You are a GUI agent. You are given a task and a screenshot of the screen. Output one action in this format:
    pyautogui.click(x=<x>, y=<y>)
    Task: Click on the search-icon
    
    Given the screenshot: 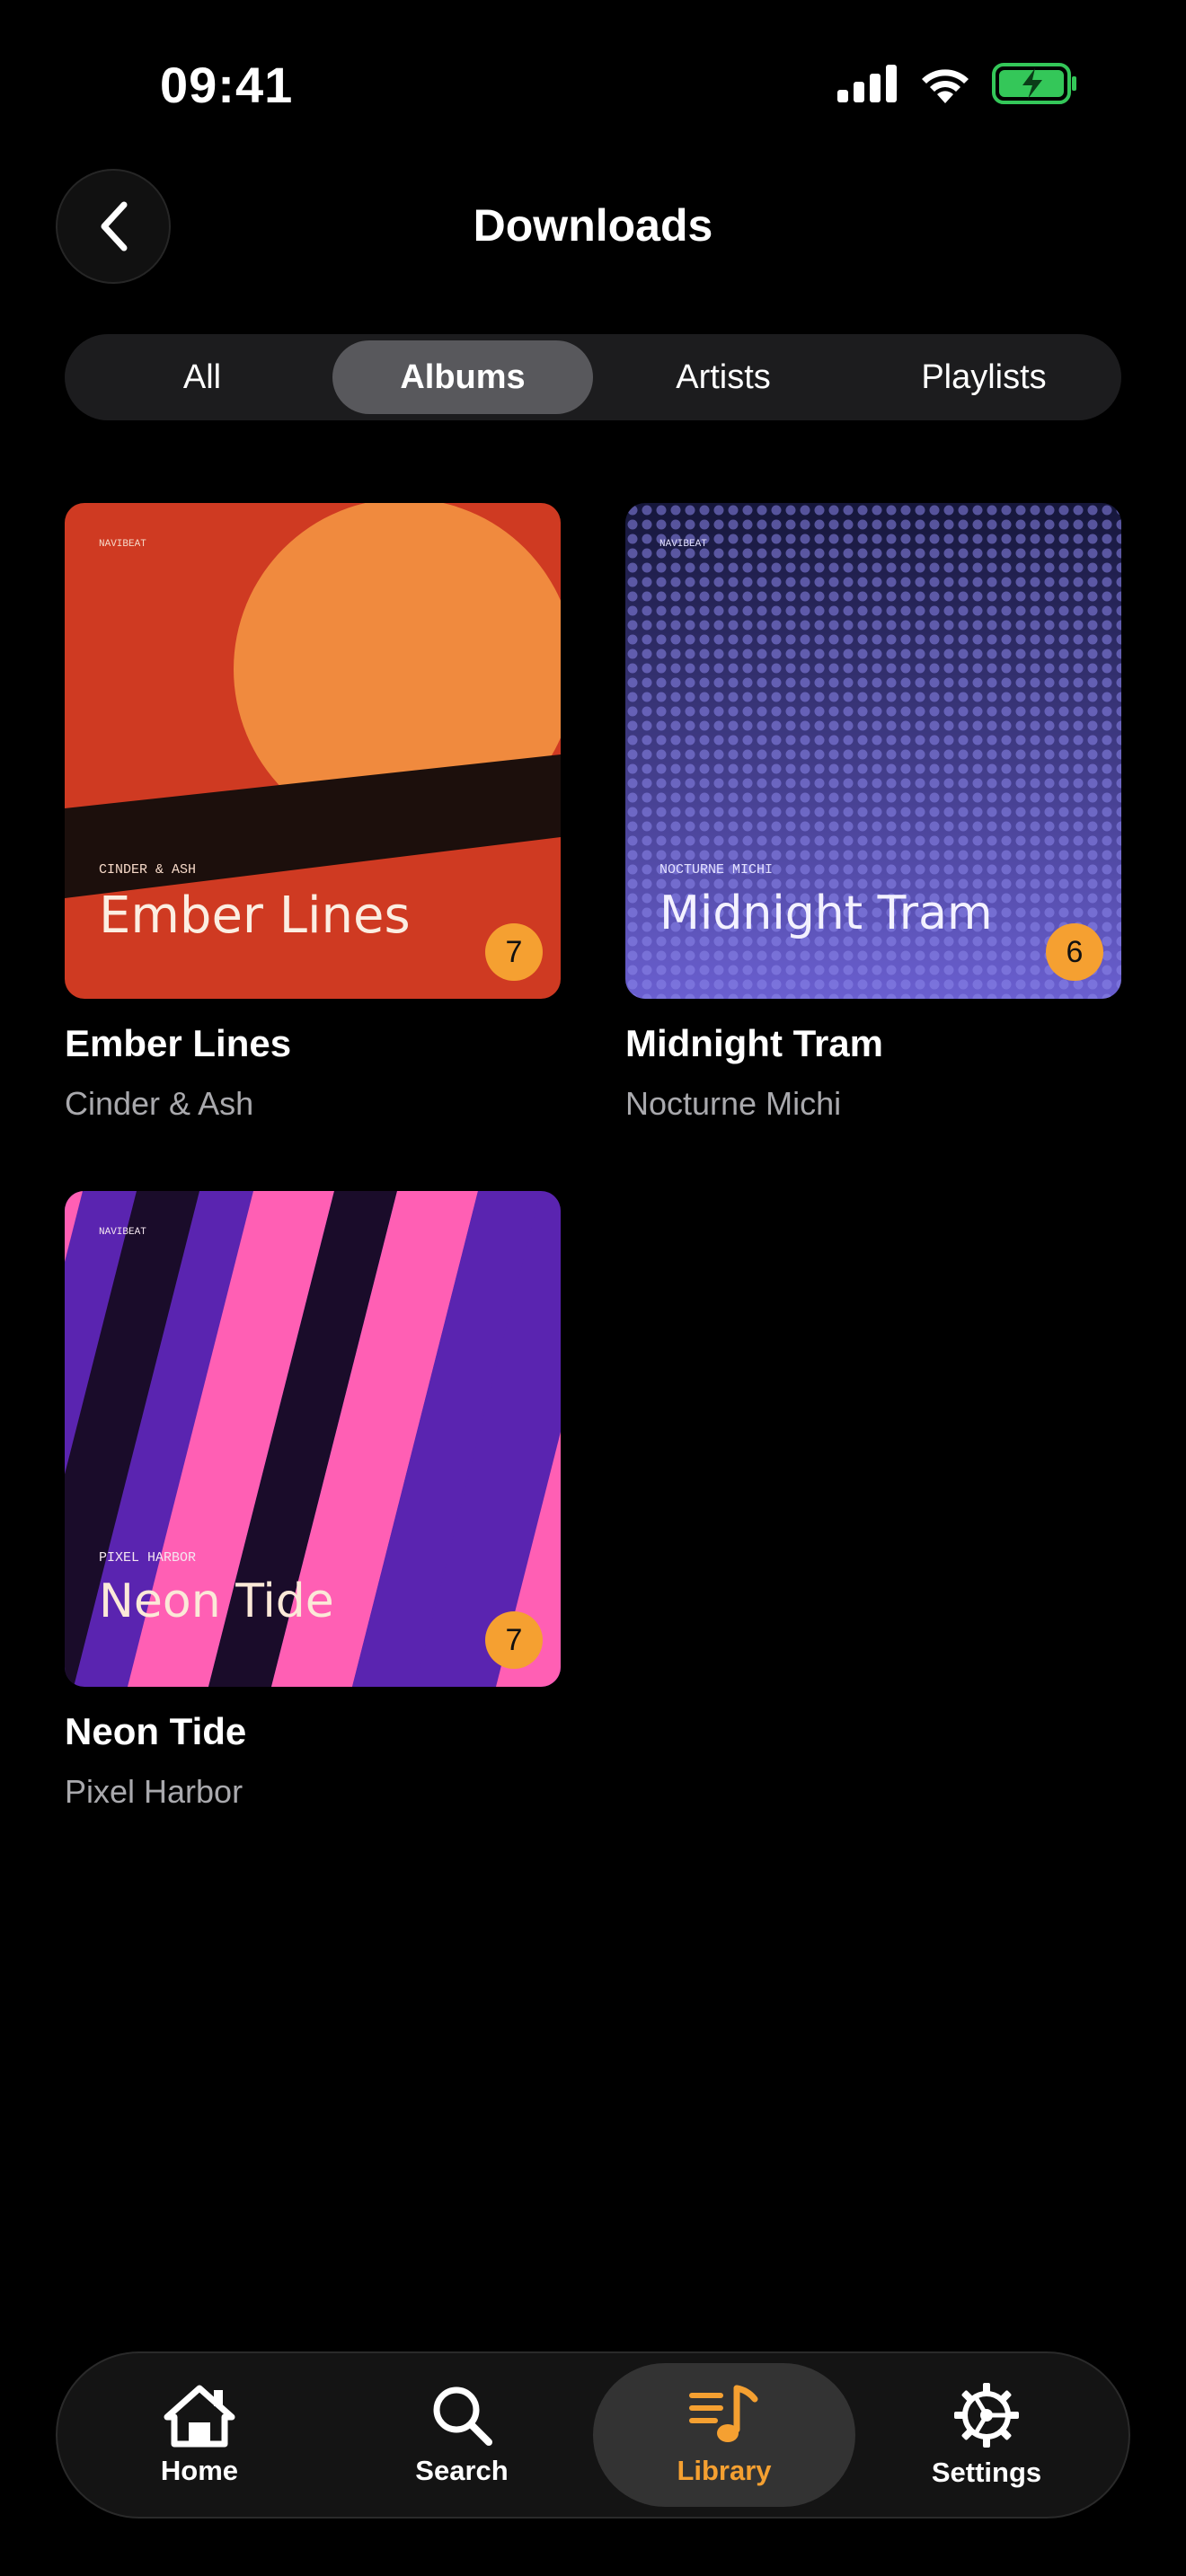 What is the action you would take?
    pyautogui.click(x=462, y=2416)
    